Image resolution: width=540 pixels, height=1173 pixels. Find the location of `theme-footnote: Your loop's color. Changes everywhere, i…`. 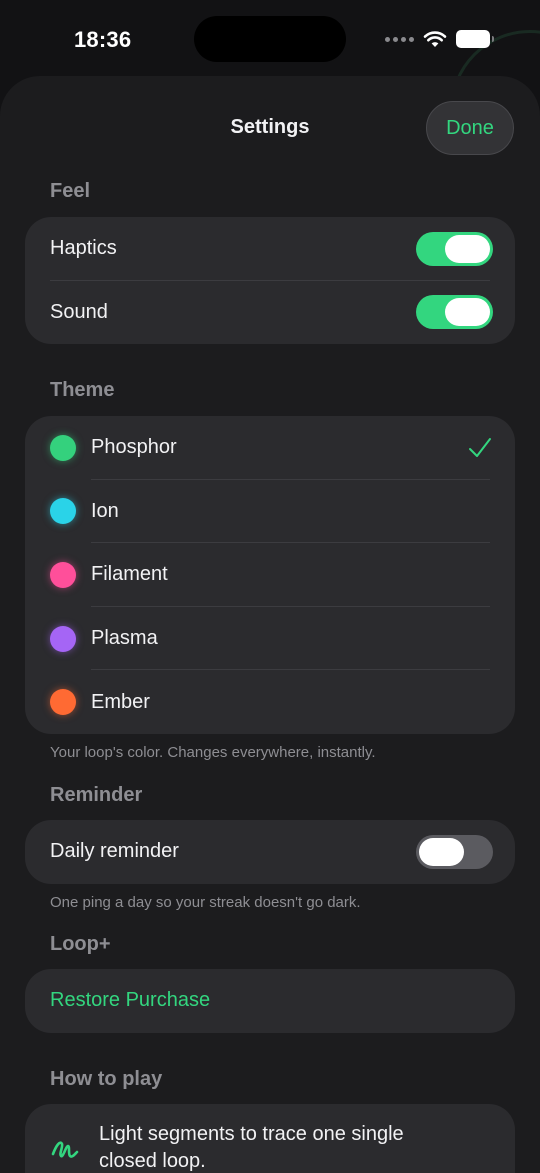

theme-footnote: Your loop's color. Changes everywhere, i… is located at coordinates (213, 752).